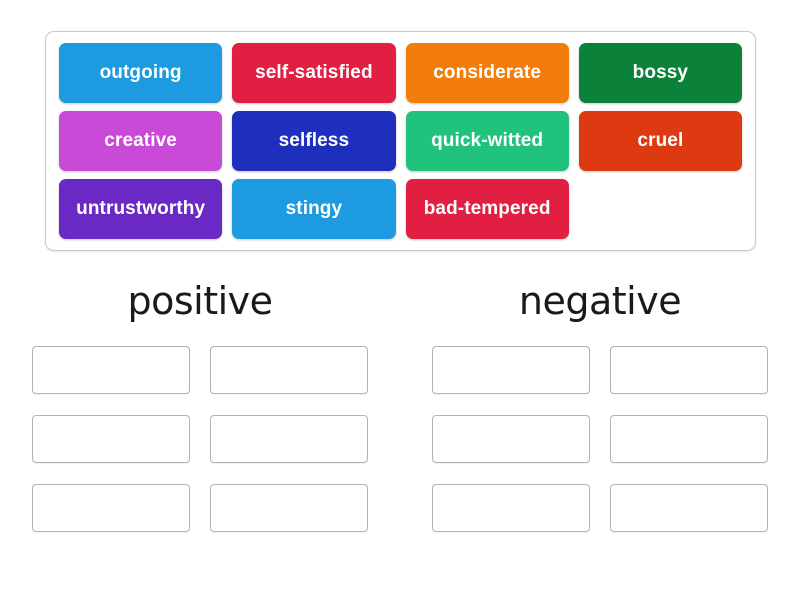  Describe the element at coordinates (487, 209) in the screenshot. I see `word-tile-bad-tempered: bad-tempered` at that location.